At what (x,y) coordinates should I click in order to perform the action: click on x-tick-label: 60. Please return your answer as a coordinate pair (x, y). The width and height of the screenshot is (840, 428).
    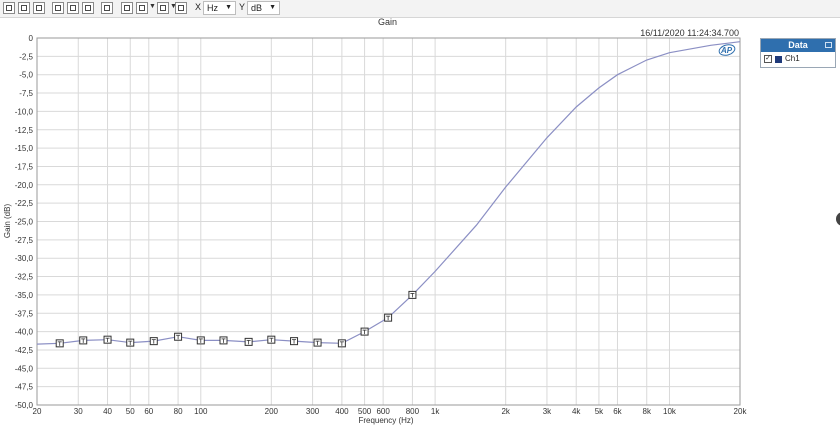
    Looking at the image, I should click on (148, 411).